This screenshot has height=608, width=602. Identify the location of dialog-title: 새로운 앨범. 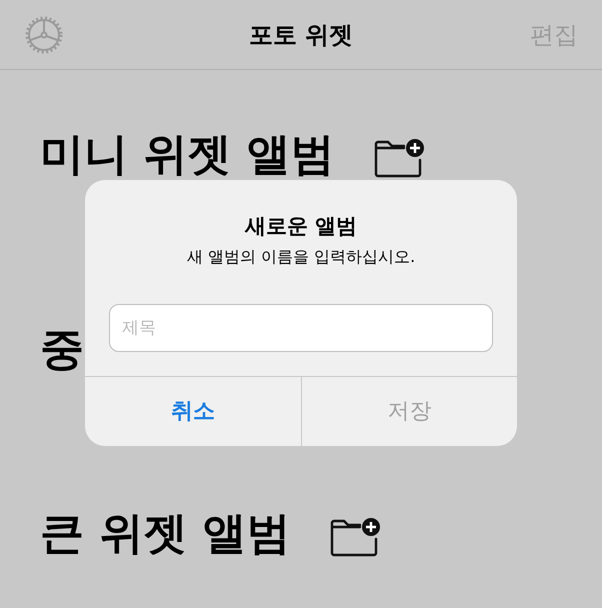
(301, 226).